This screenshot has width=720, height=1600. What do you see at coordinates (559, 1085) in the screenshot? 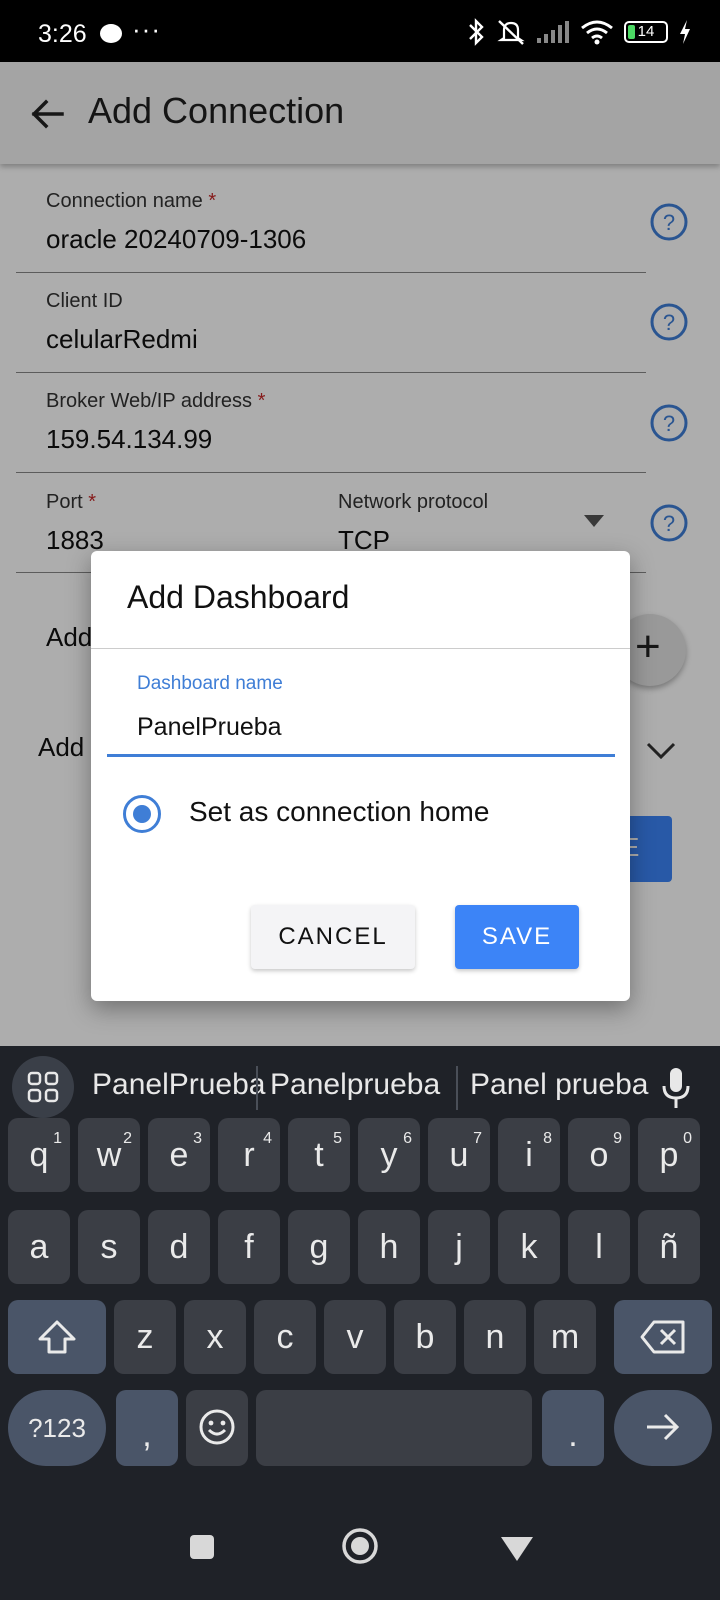
I see `suggestion-3: Panel prueba` at bounding box center [559, 1085].